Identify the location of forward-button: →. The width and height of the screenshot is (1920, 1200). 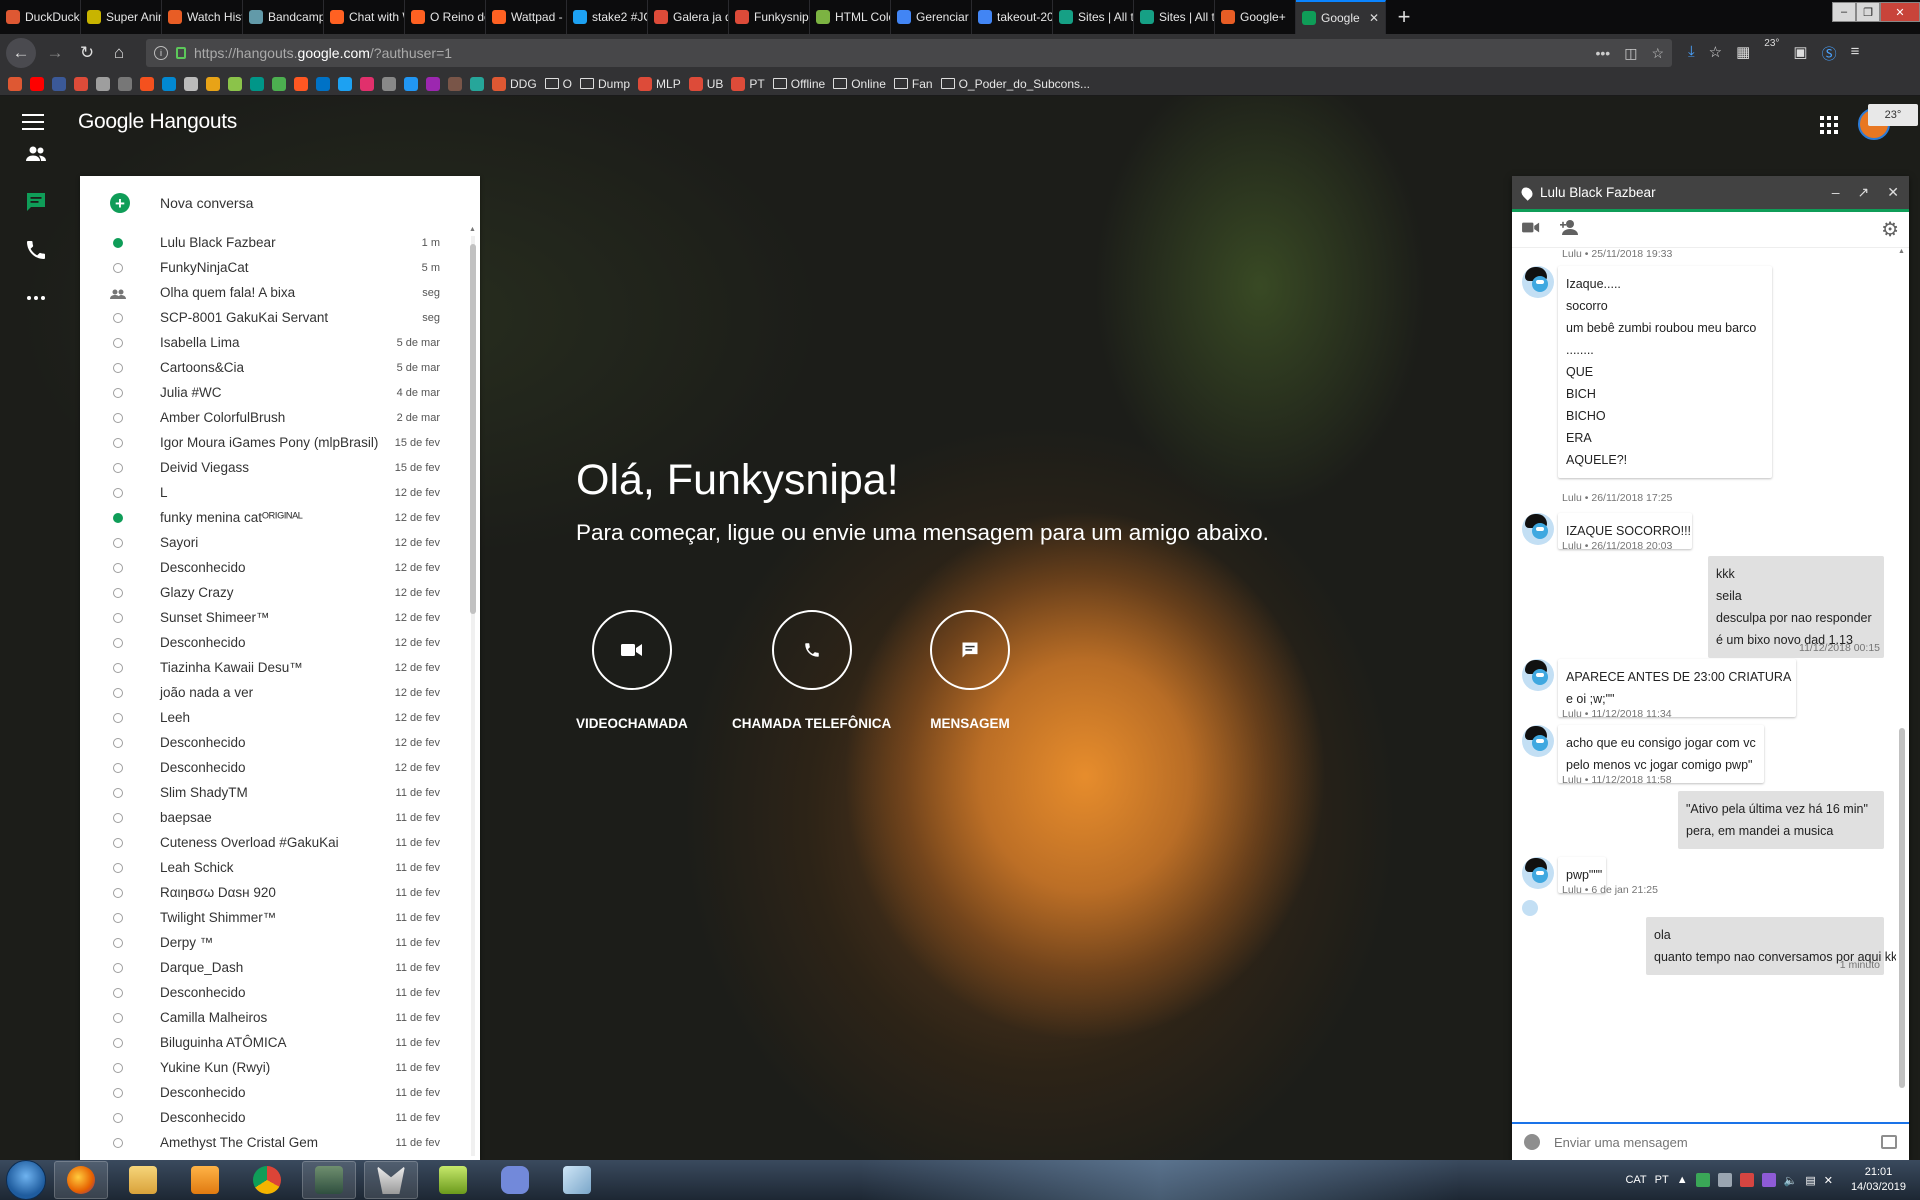
(55, 53).